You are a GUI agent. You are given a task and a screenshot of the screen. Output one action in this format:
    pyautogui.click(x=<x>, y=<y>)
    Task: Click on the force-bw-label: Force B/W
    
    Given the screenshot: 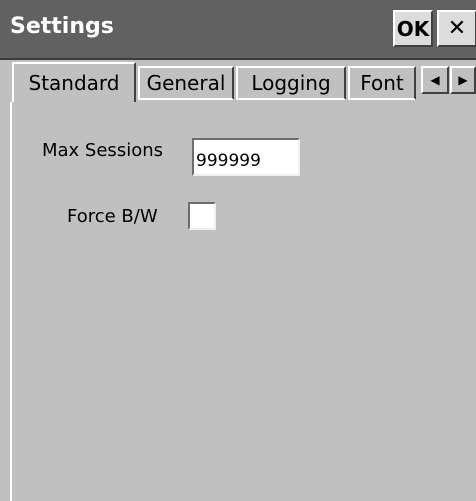 What is the action you would take?
    pyautogui.click(x=112, y=216)
    